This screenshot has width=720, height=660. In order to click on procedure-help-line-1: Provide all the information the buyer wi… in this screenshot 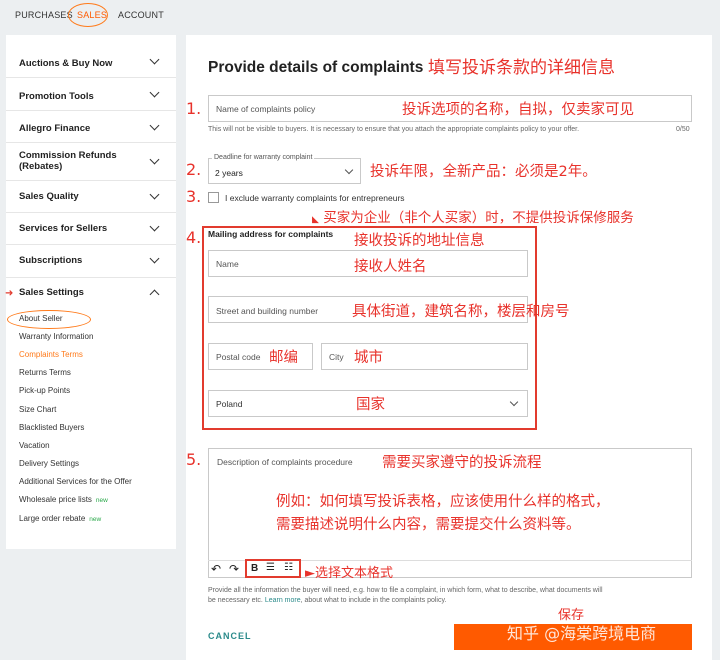, I will do `click(405, 590)`.